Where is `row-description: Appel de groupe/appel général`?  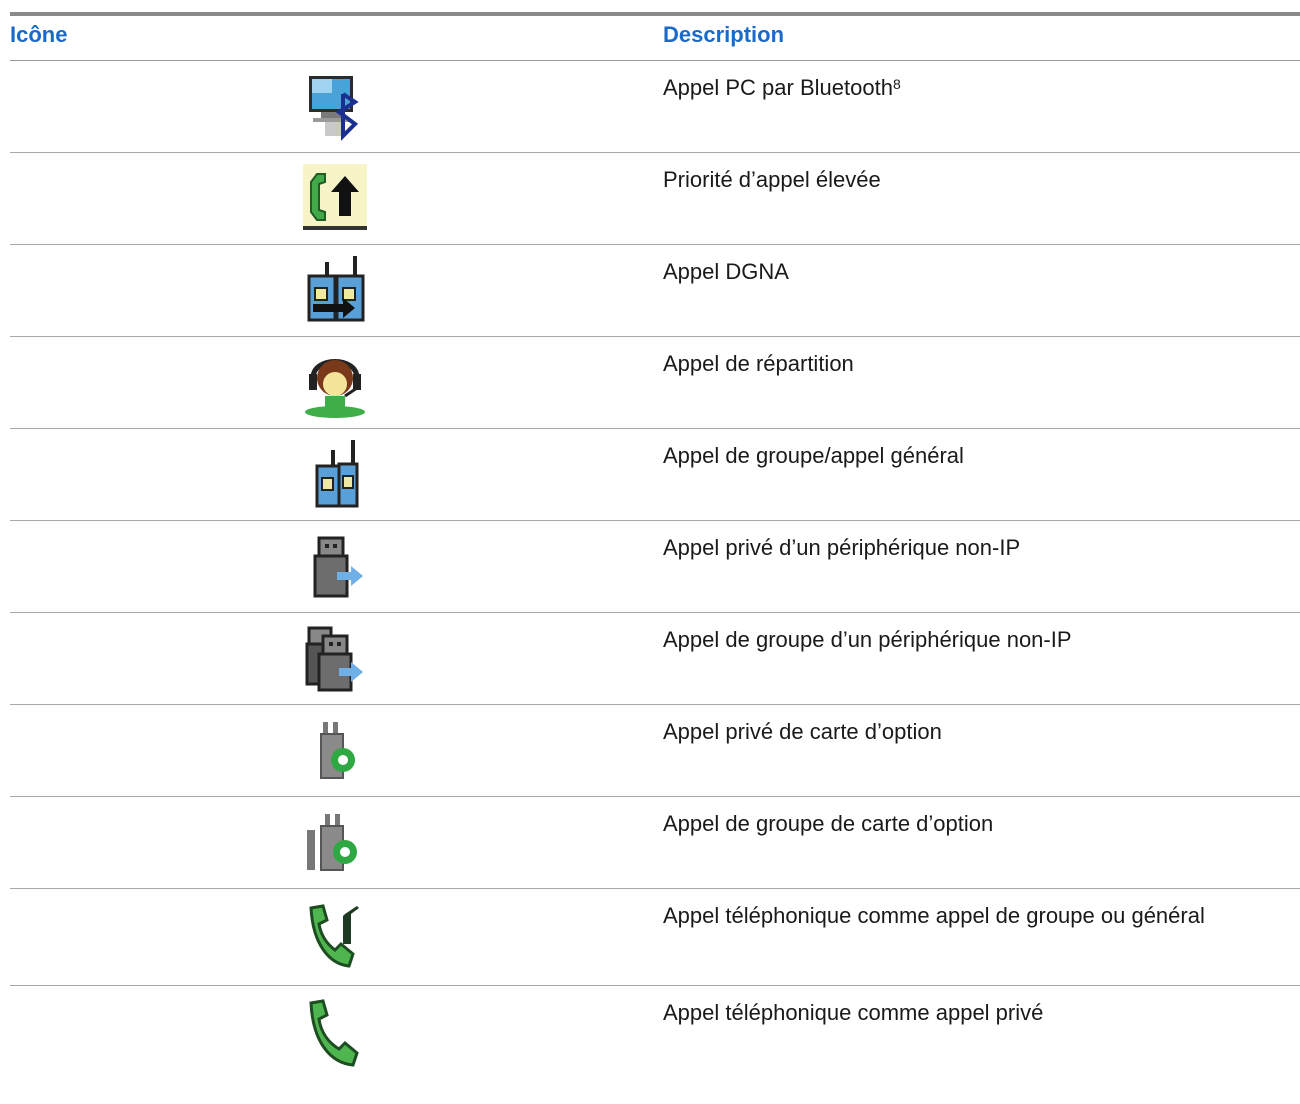 row-description: Appel de groupe/appel général is located at coordinates (813, 455).